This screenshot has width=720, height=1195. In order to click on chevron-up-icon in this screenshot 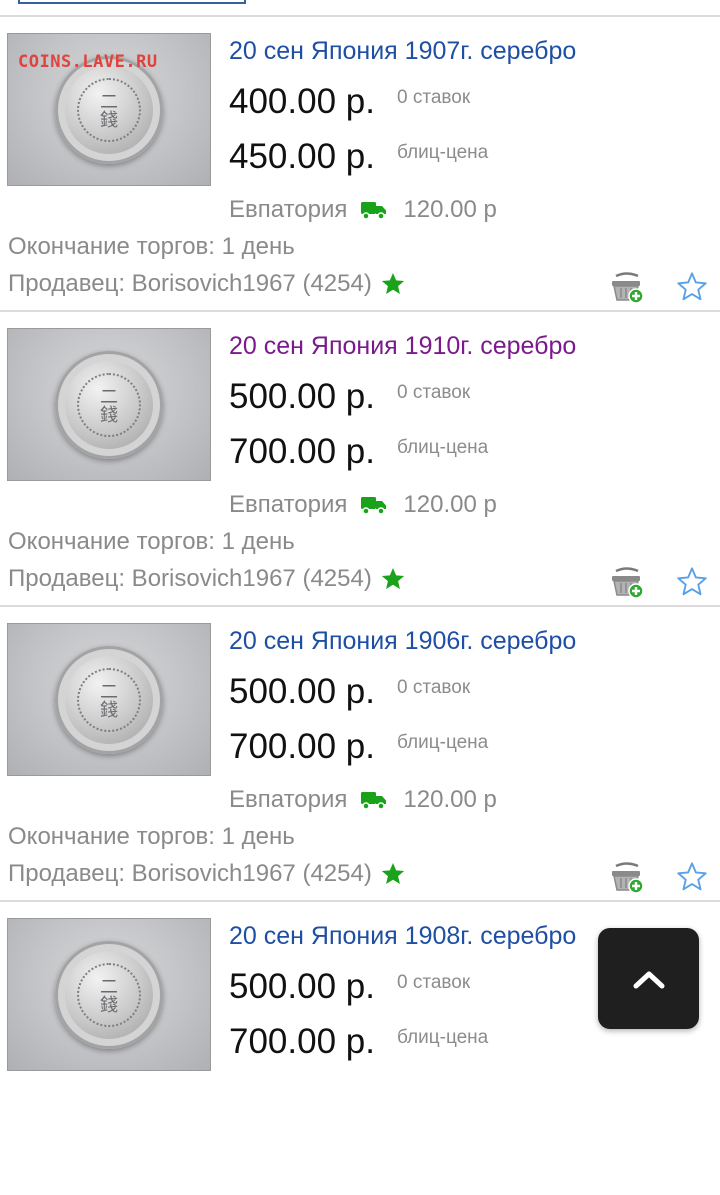, I will do `click(649, 979)`.